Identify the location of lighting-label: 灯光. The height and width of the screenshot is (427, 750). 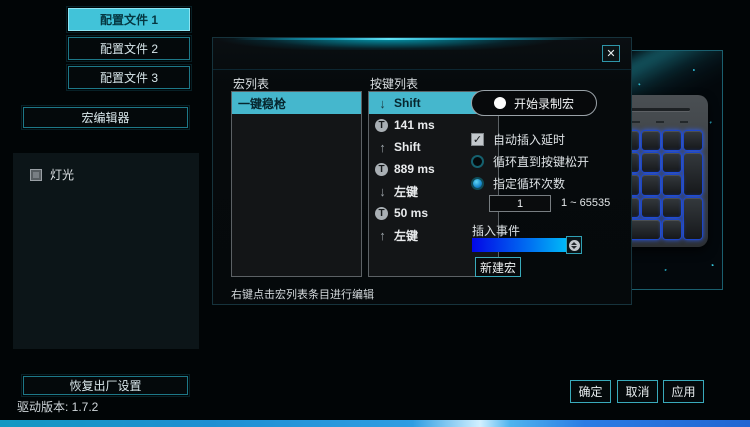
(62, 175).